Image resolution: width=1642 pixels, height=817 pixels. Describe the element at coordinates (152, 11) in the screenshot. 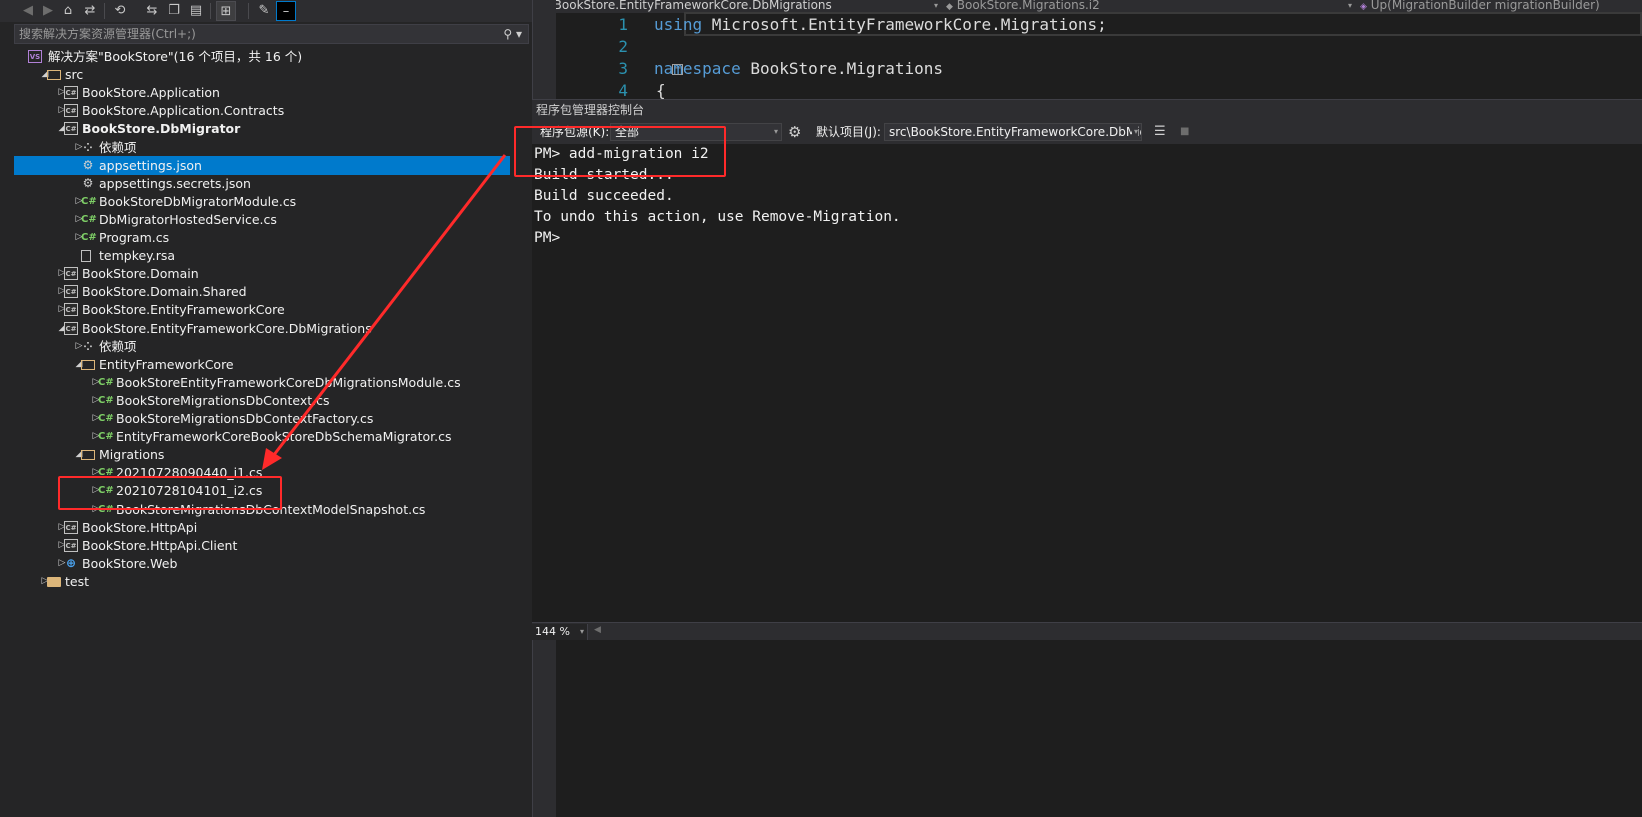

I see `sync-icon: ⇆` at that location.